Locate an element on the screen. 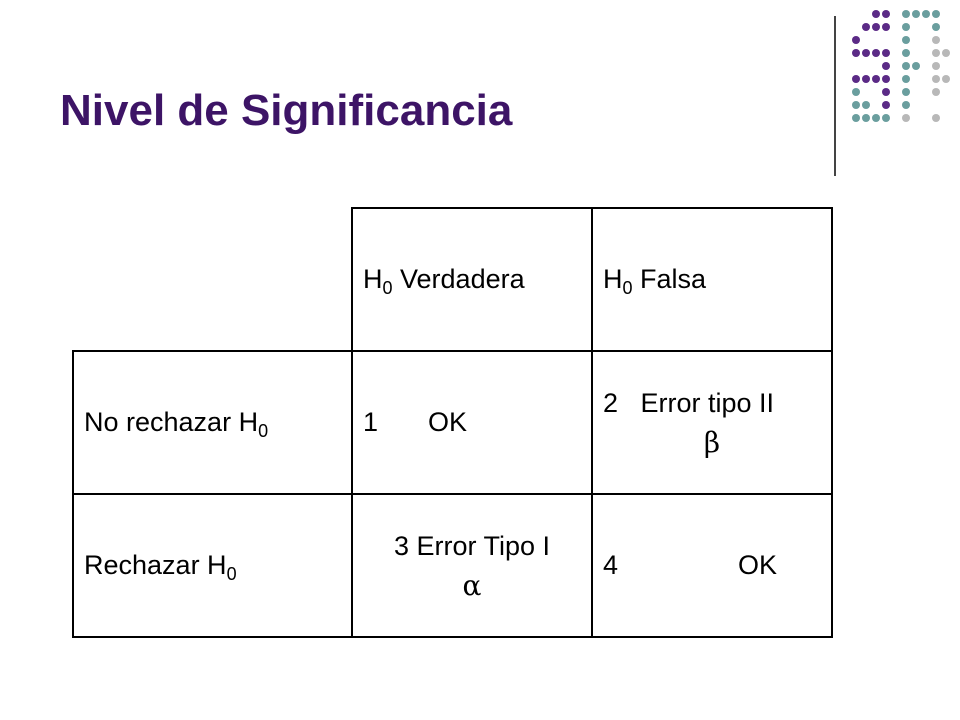 The height and width of the screenshot is (720, 960). cell-1-ok: 1 OK is located at coordinates (472, 422).